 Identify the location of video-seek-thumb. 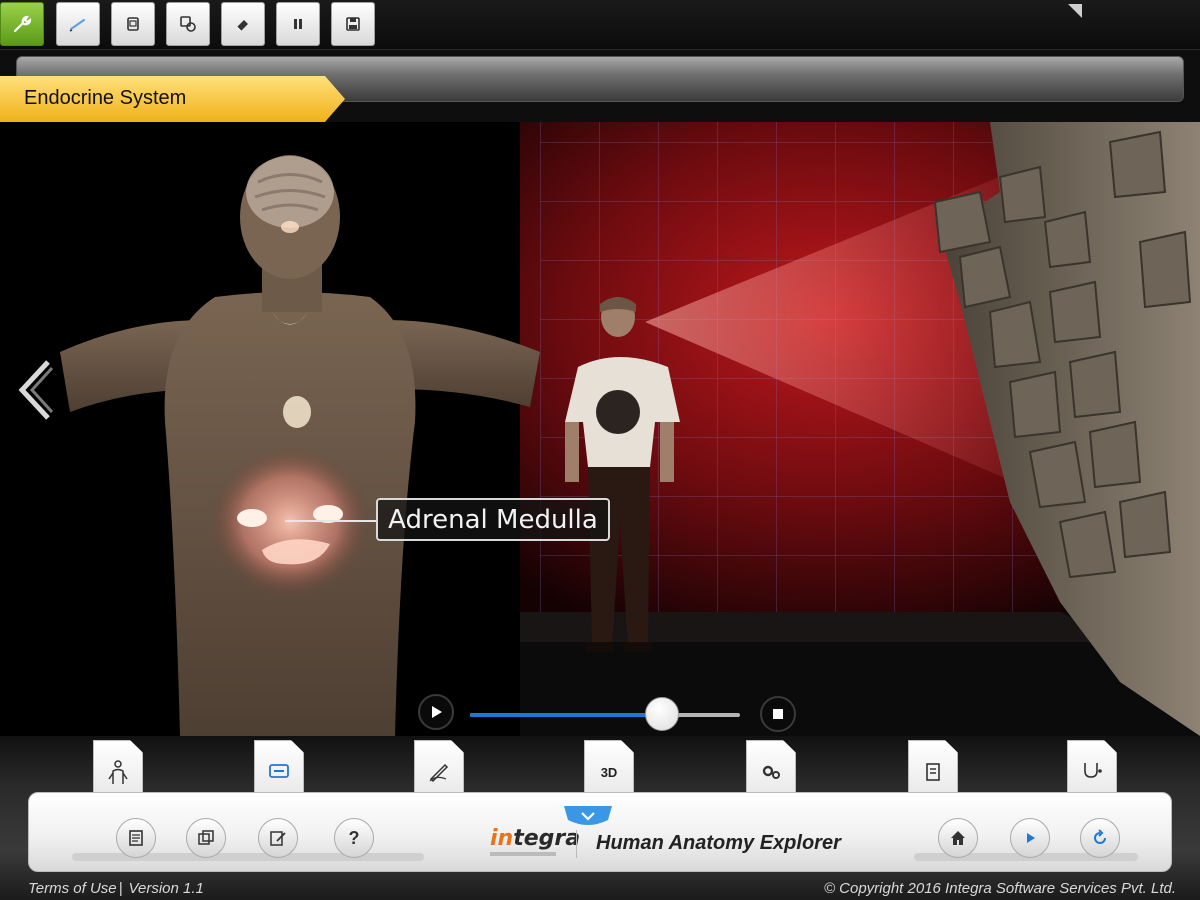
(661, 714).